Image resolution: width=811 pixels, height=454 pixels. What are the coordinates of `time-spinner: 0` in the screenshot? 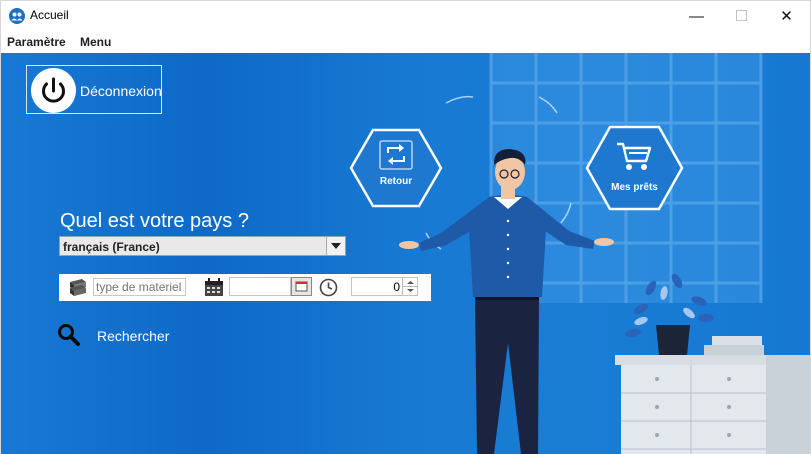 It's located at (384, 286).